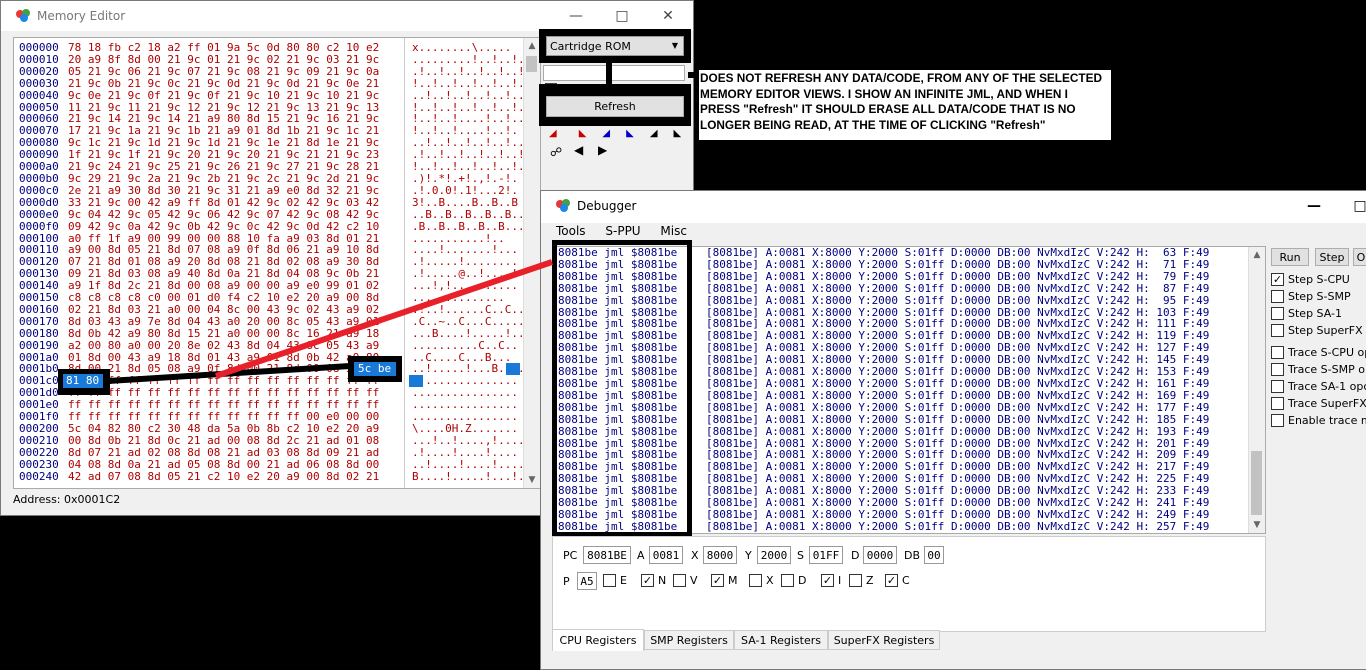 This screenshot has height=670, width=1366. I want to click on annotation-frame-disassembly, so click(622, 388).